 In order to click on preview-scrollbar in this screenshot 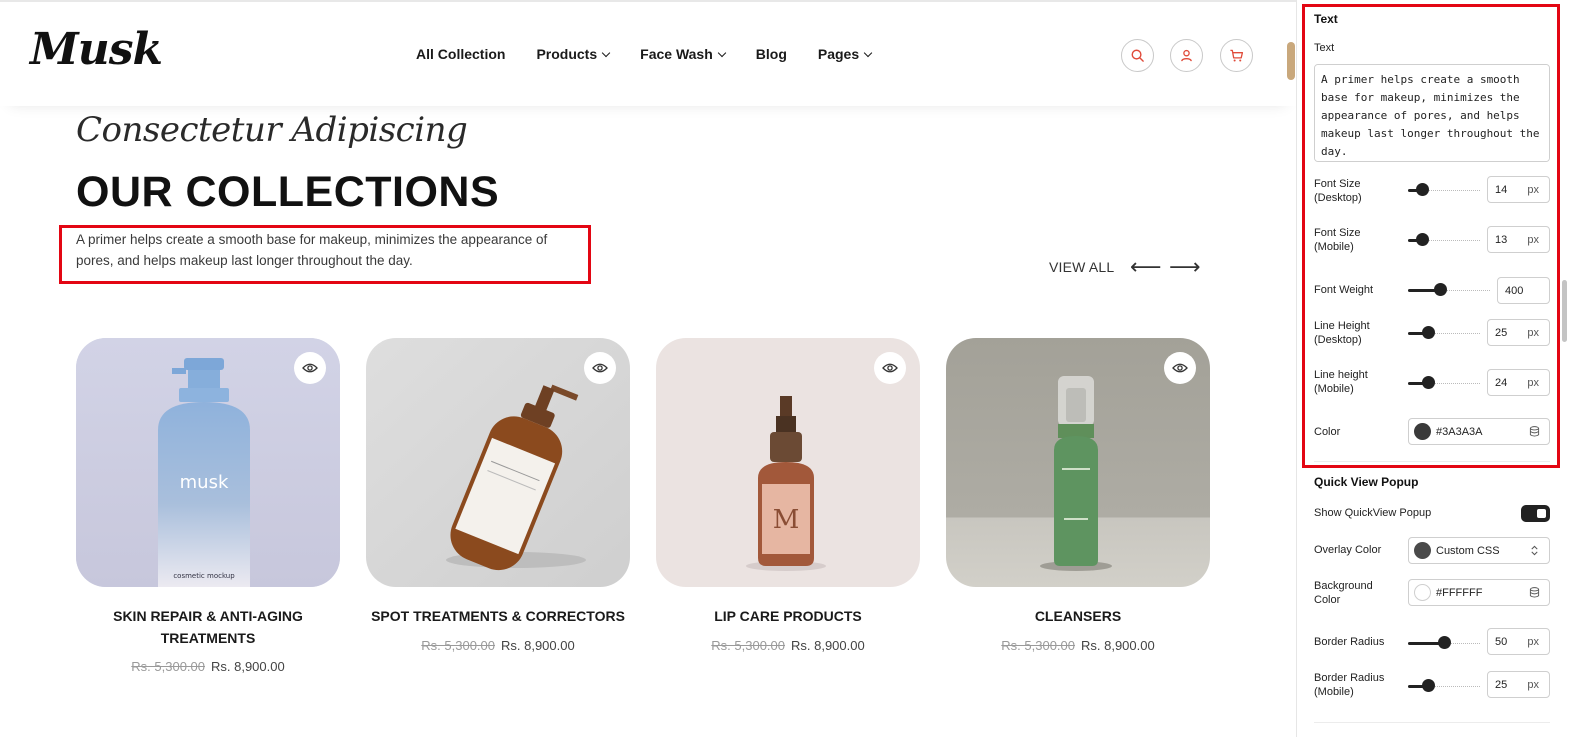, I will do `click(1291, 61)`.